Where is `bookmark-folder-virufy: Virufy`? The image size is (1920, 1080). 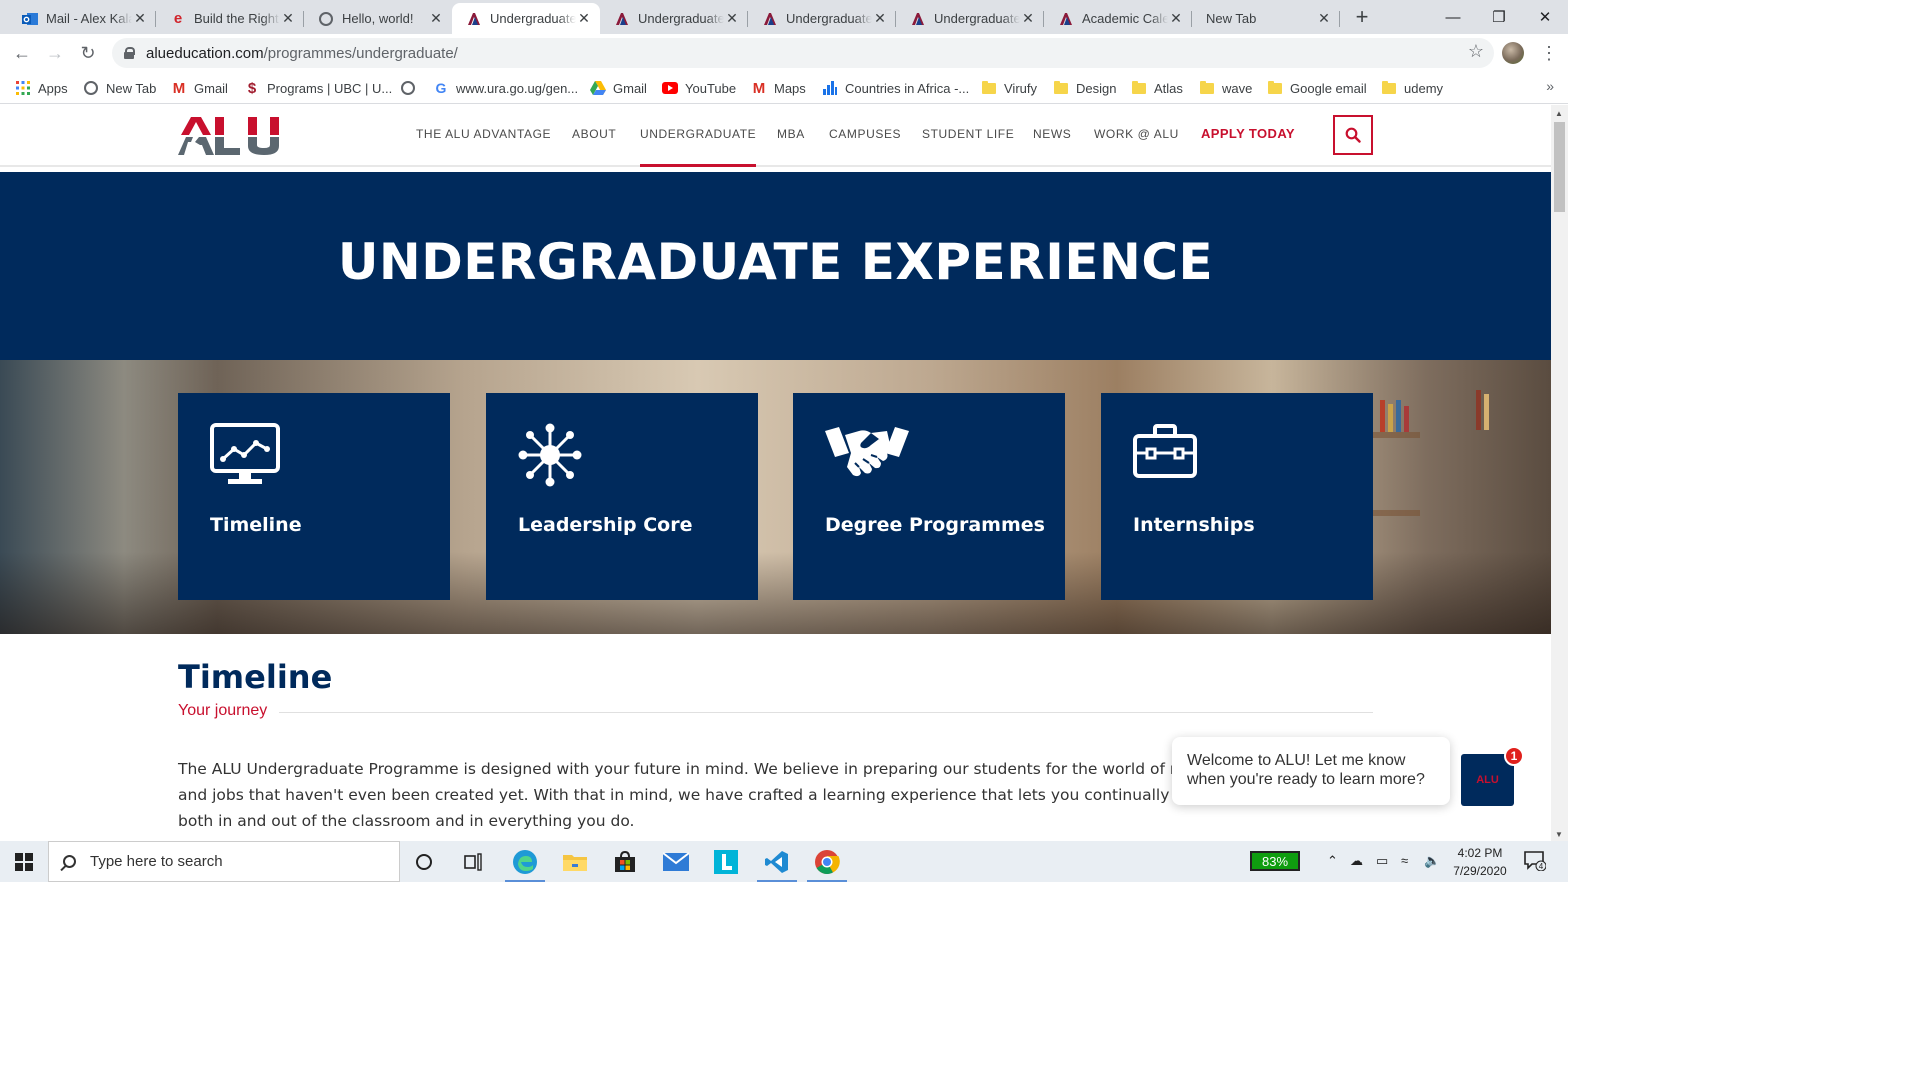
bookmark-folder-virufy: Virufy is located at coordinates (1009, 88).